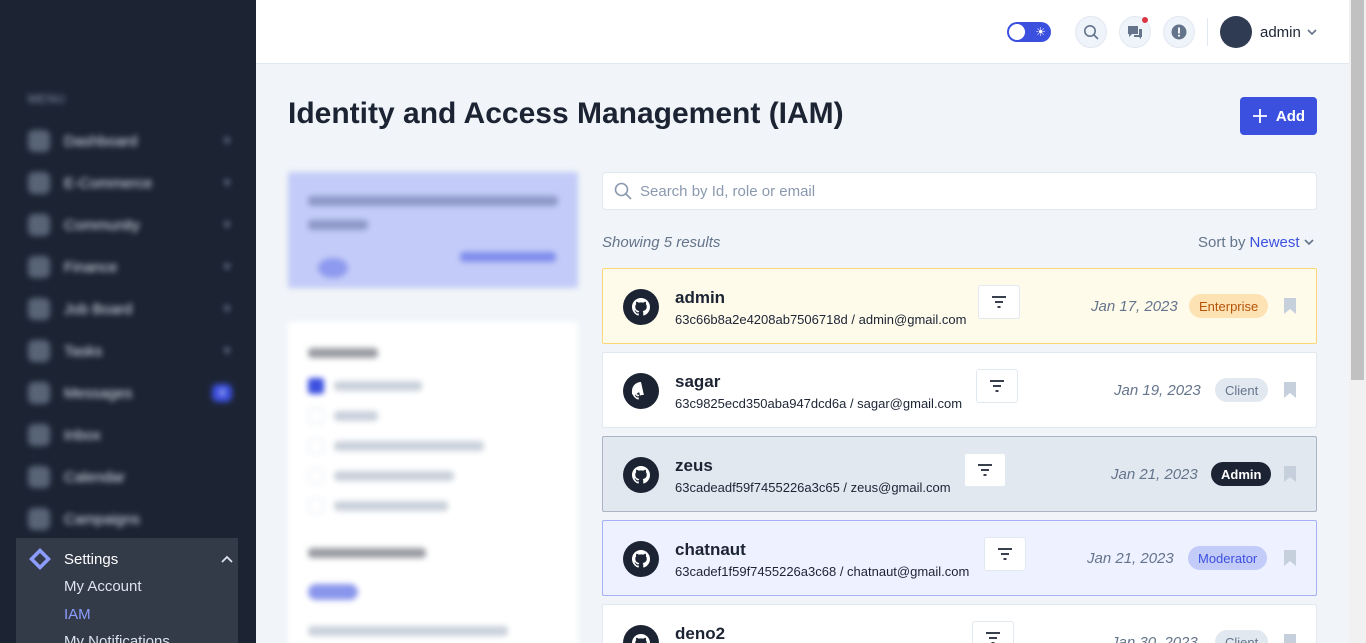  What do you see at coordinates (1290, 116) in the screenshot?
I see `add-button-label: Add` at bounding box center [1290, 116].